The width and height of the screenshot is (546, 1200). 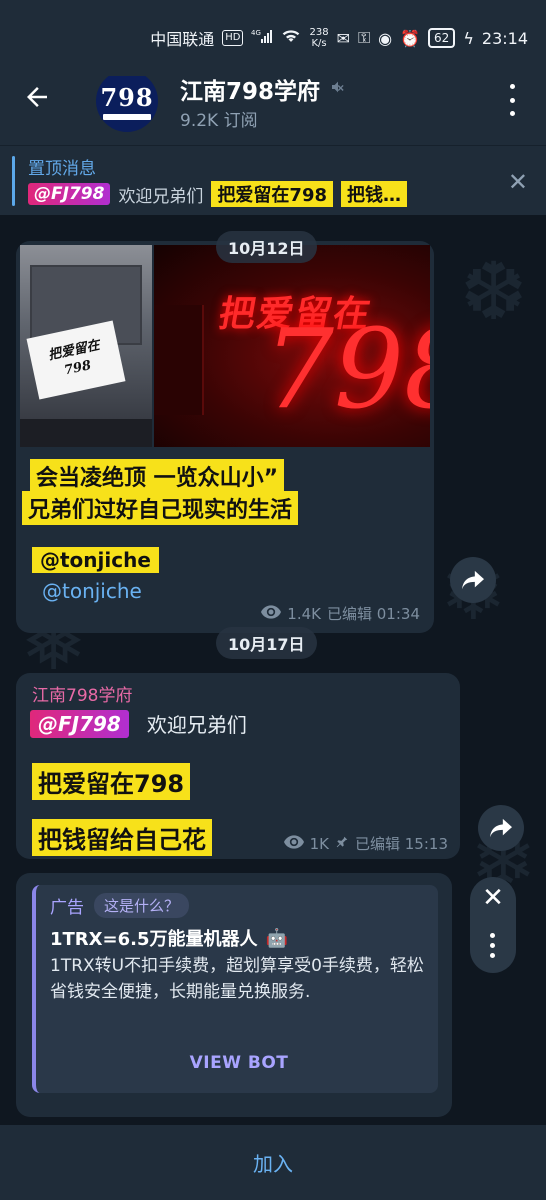 I want to click on message-highlight-1: 把爱留在798, so click(x=111, y=781).